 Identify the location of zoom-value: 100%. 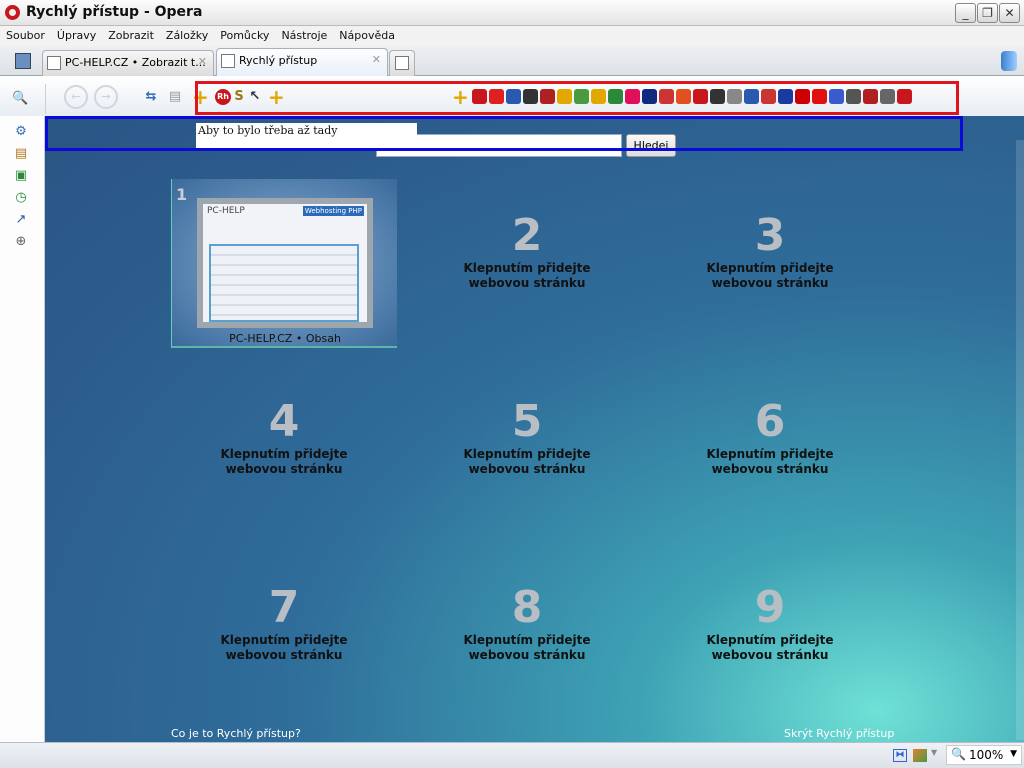
(986, 755).